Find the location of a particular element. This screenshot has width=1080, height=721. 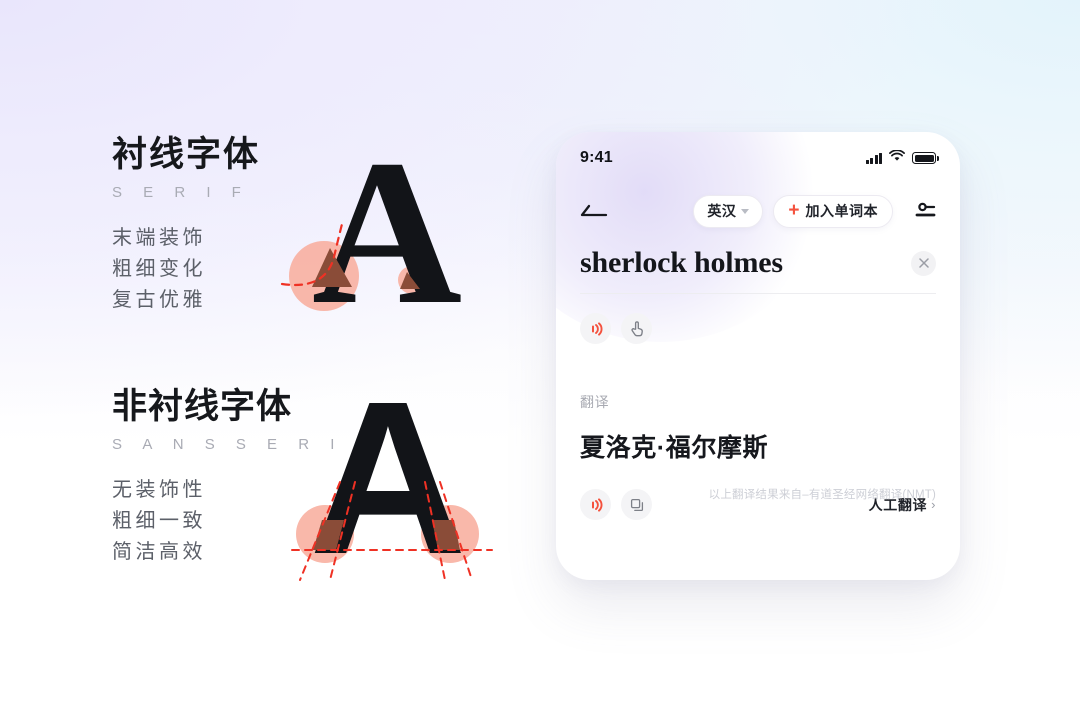

serif-glyph-diagram: A is located at coordinates (387, 232).